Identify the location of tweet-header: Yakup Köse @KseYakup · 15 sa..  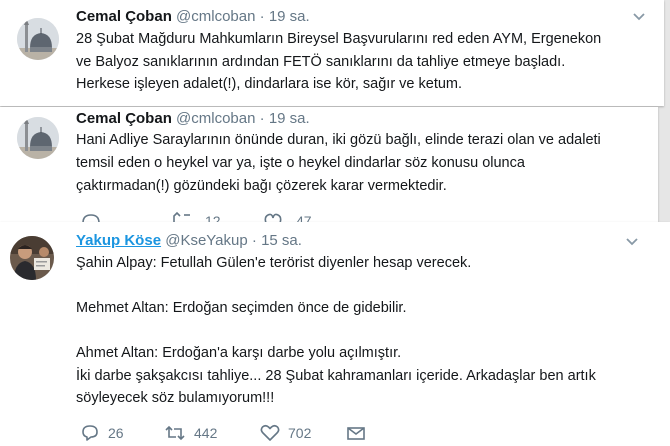
(189, 240).